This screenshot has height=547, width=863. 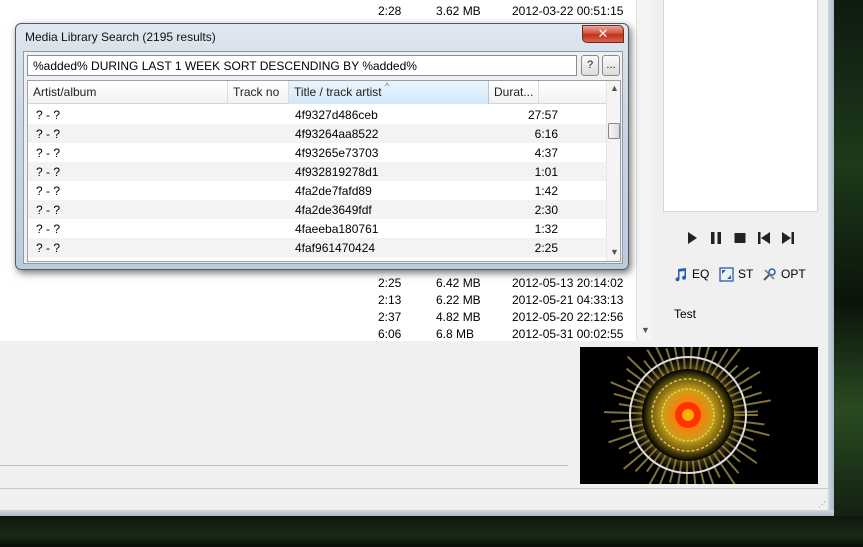 I want to click on playlist-date: 2012-05-20 22:12:56, so click(x=568, y=317).